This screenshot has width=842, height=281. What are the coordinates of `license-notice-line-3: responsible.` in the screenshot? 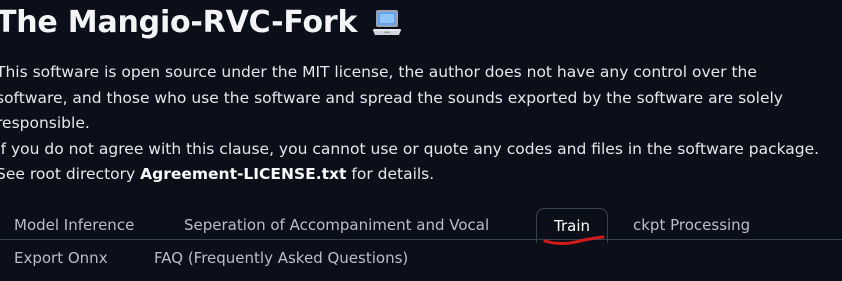 It's located at (45, 123).